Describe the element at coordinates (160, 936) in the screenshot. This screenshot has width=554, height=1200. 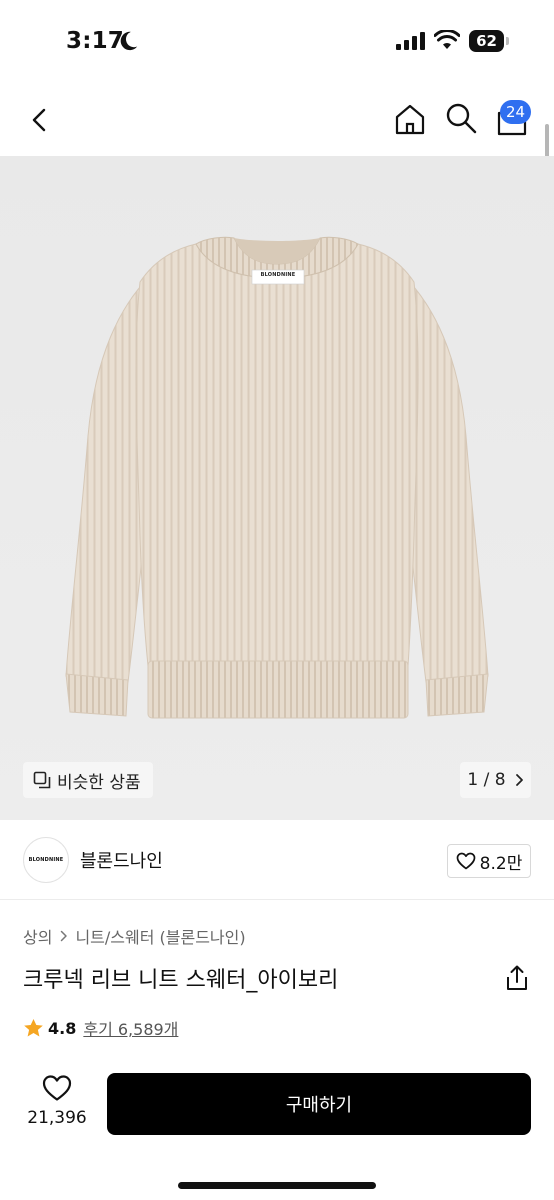
I see `breadcrumb-item: 니트/스웨터 (블론드나인)` at that location.